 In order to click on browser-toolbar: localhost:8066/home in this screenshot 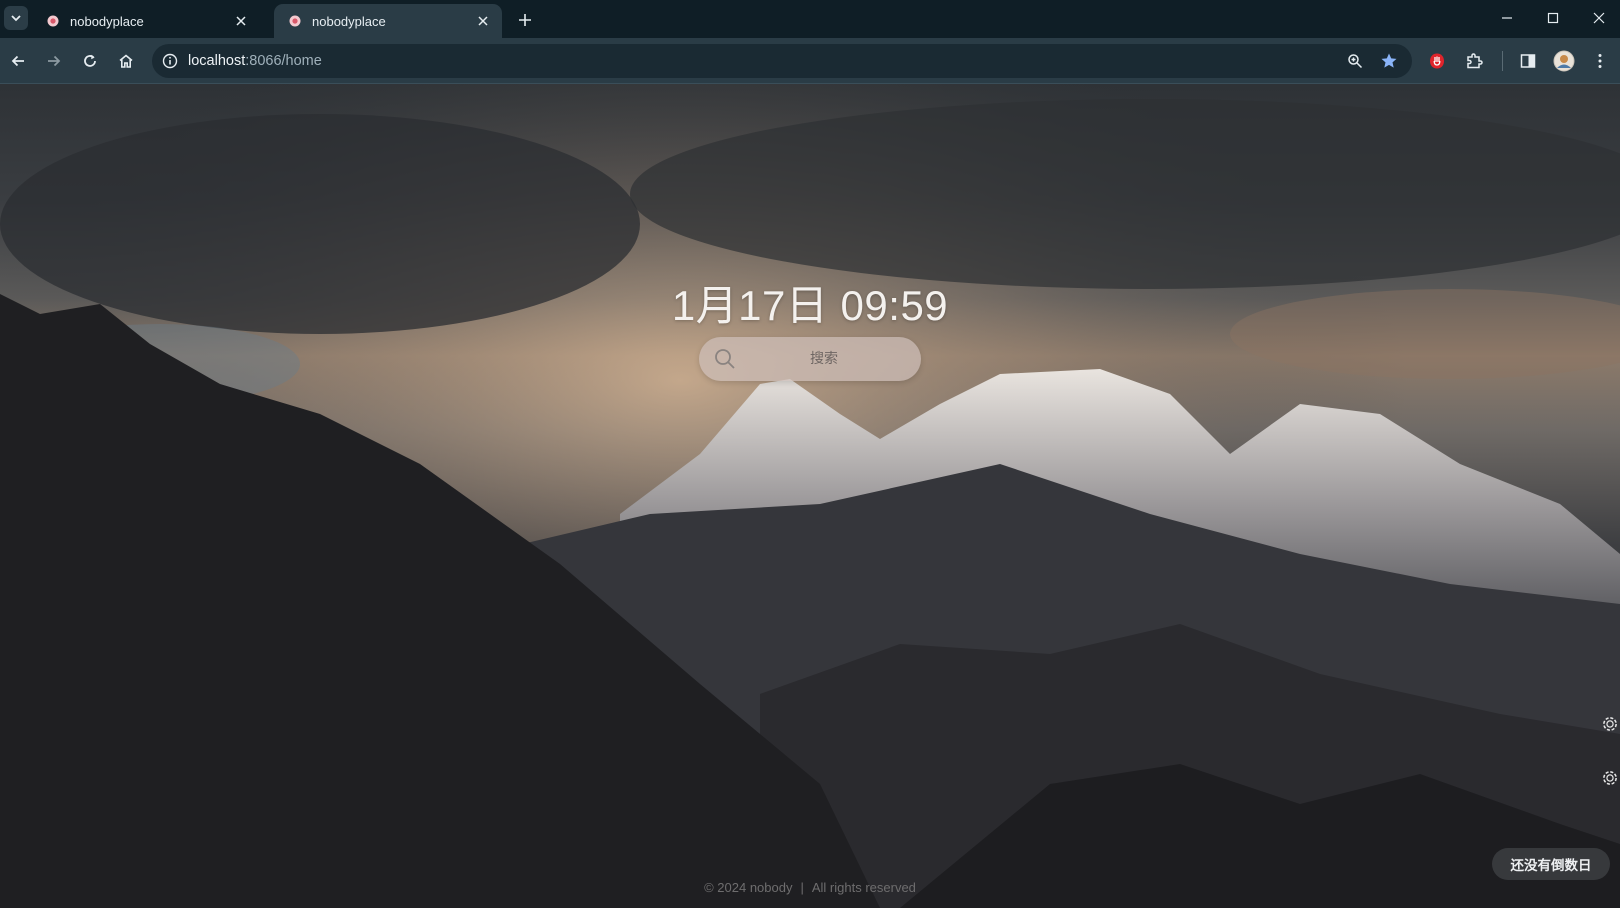, I will do `click(810, 61)`.